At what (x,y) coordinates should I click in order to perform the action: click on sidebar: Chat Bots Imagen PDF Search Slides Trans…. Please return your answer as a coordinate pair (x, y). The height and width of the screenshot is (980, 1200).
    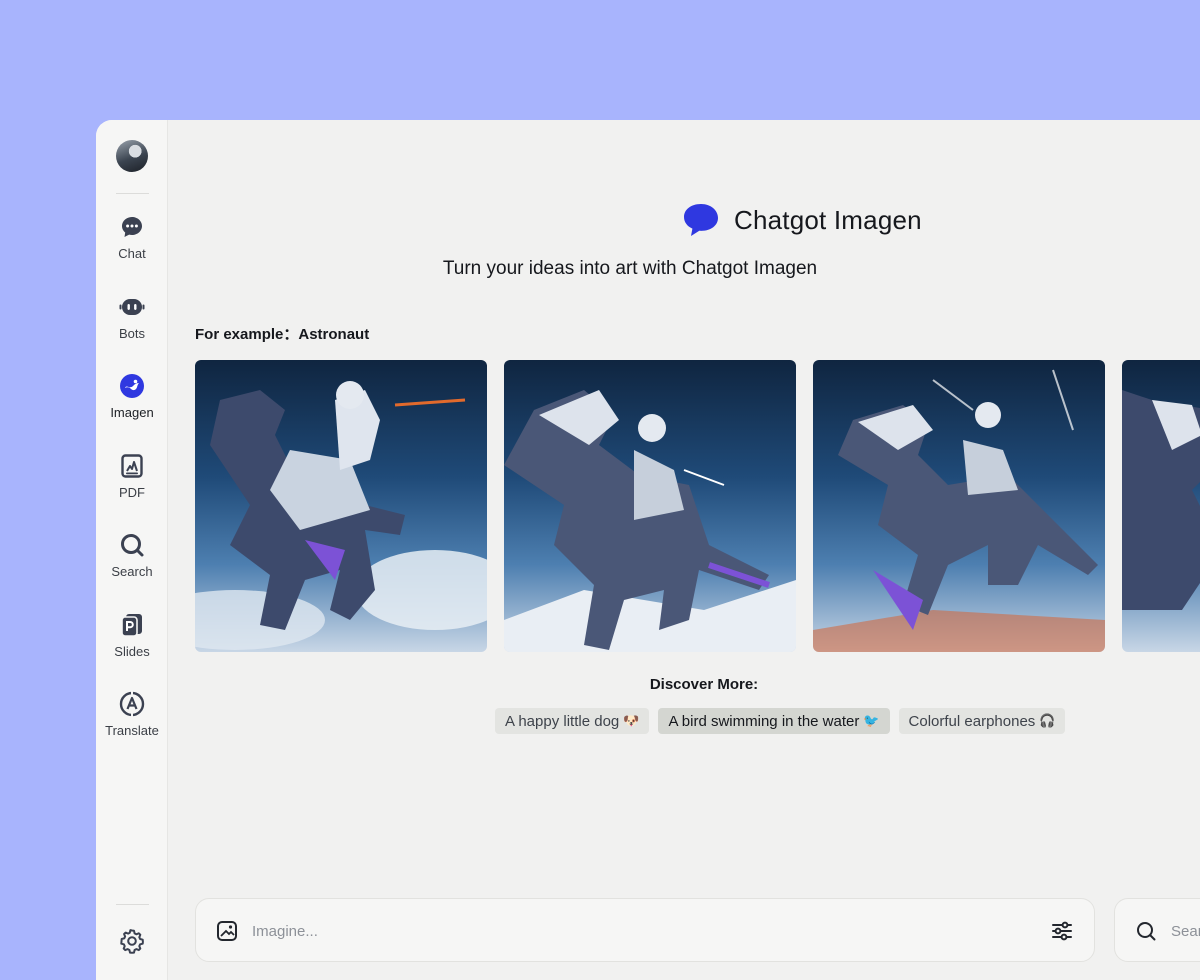
    Looking at the image, I should click on (132, 550).